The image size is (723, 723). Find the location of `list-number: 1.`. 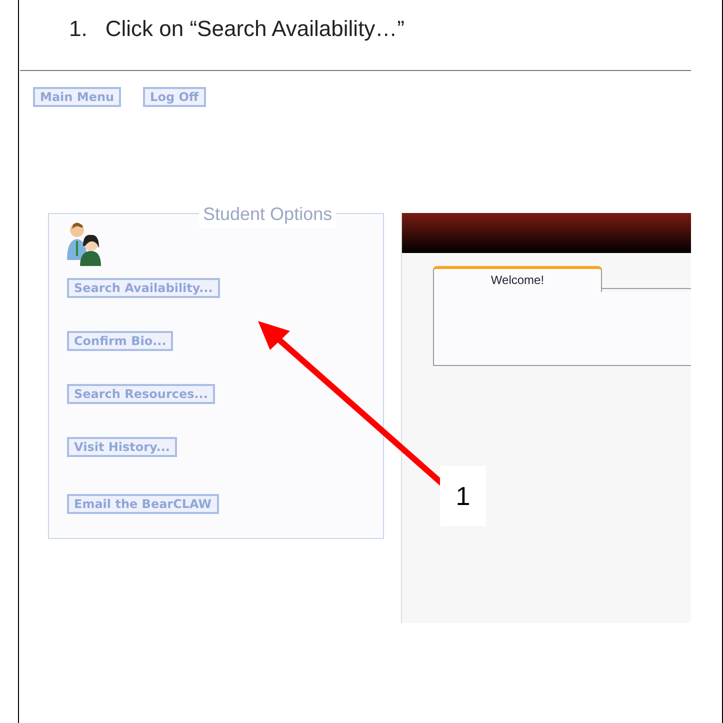

list-number: 1. is located at coordinates (78, 29).